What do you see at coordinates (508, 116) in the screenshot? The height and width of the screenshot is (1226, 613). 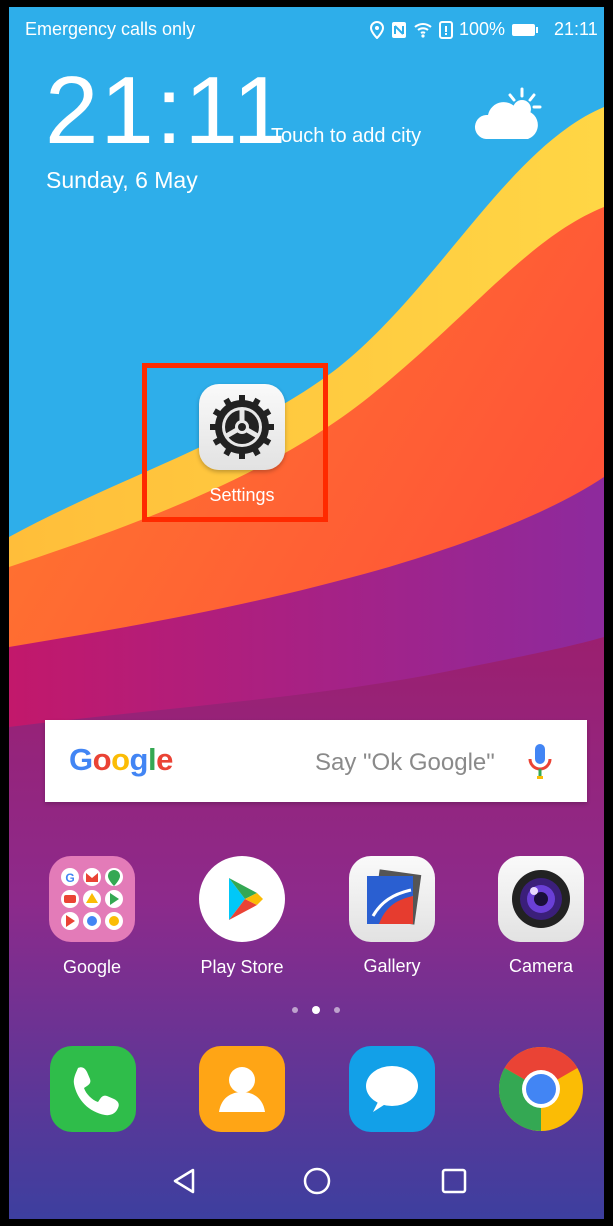 I see `weather-cloud-sun-icon` at bounding box center [508, 116].